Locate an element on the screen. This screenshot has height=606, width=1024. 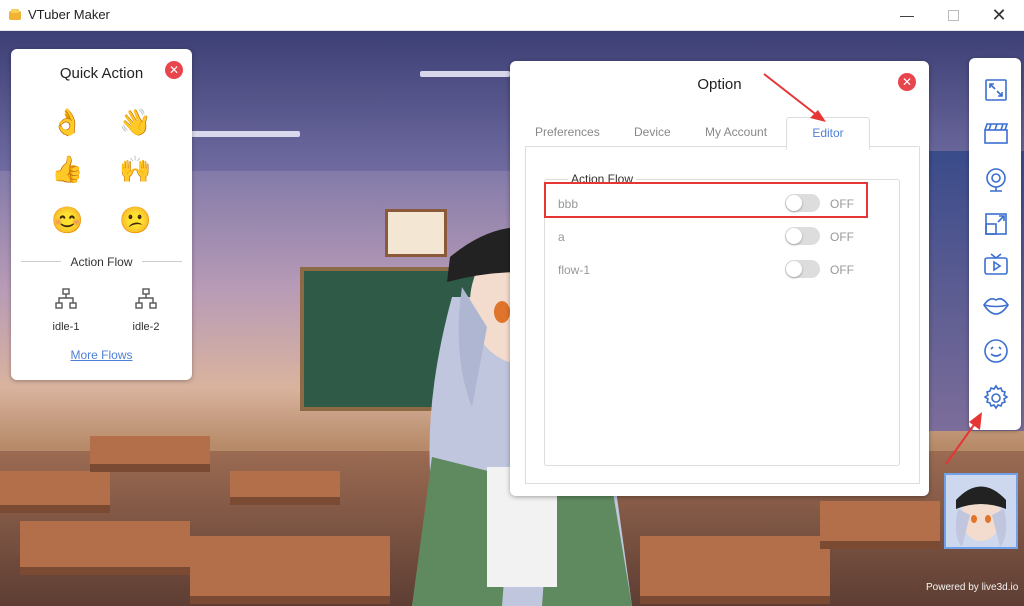
avatar-thumbnail is located at coordinates (981, 511).